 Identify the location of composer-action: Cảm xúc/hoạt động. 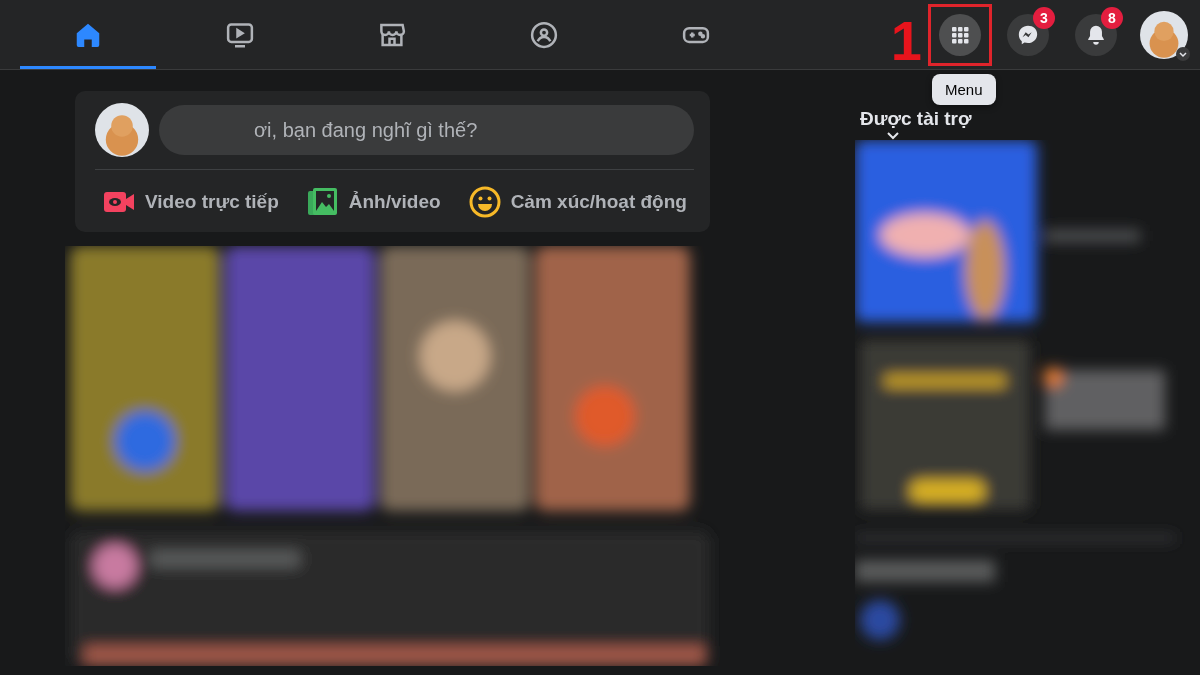
(577, 202).